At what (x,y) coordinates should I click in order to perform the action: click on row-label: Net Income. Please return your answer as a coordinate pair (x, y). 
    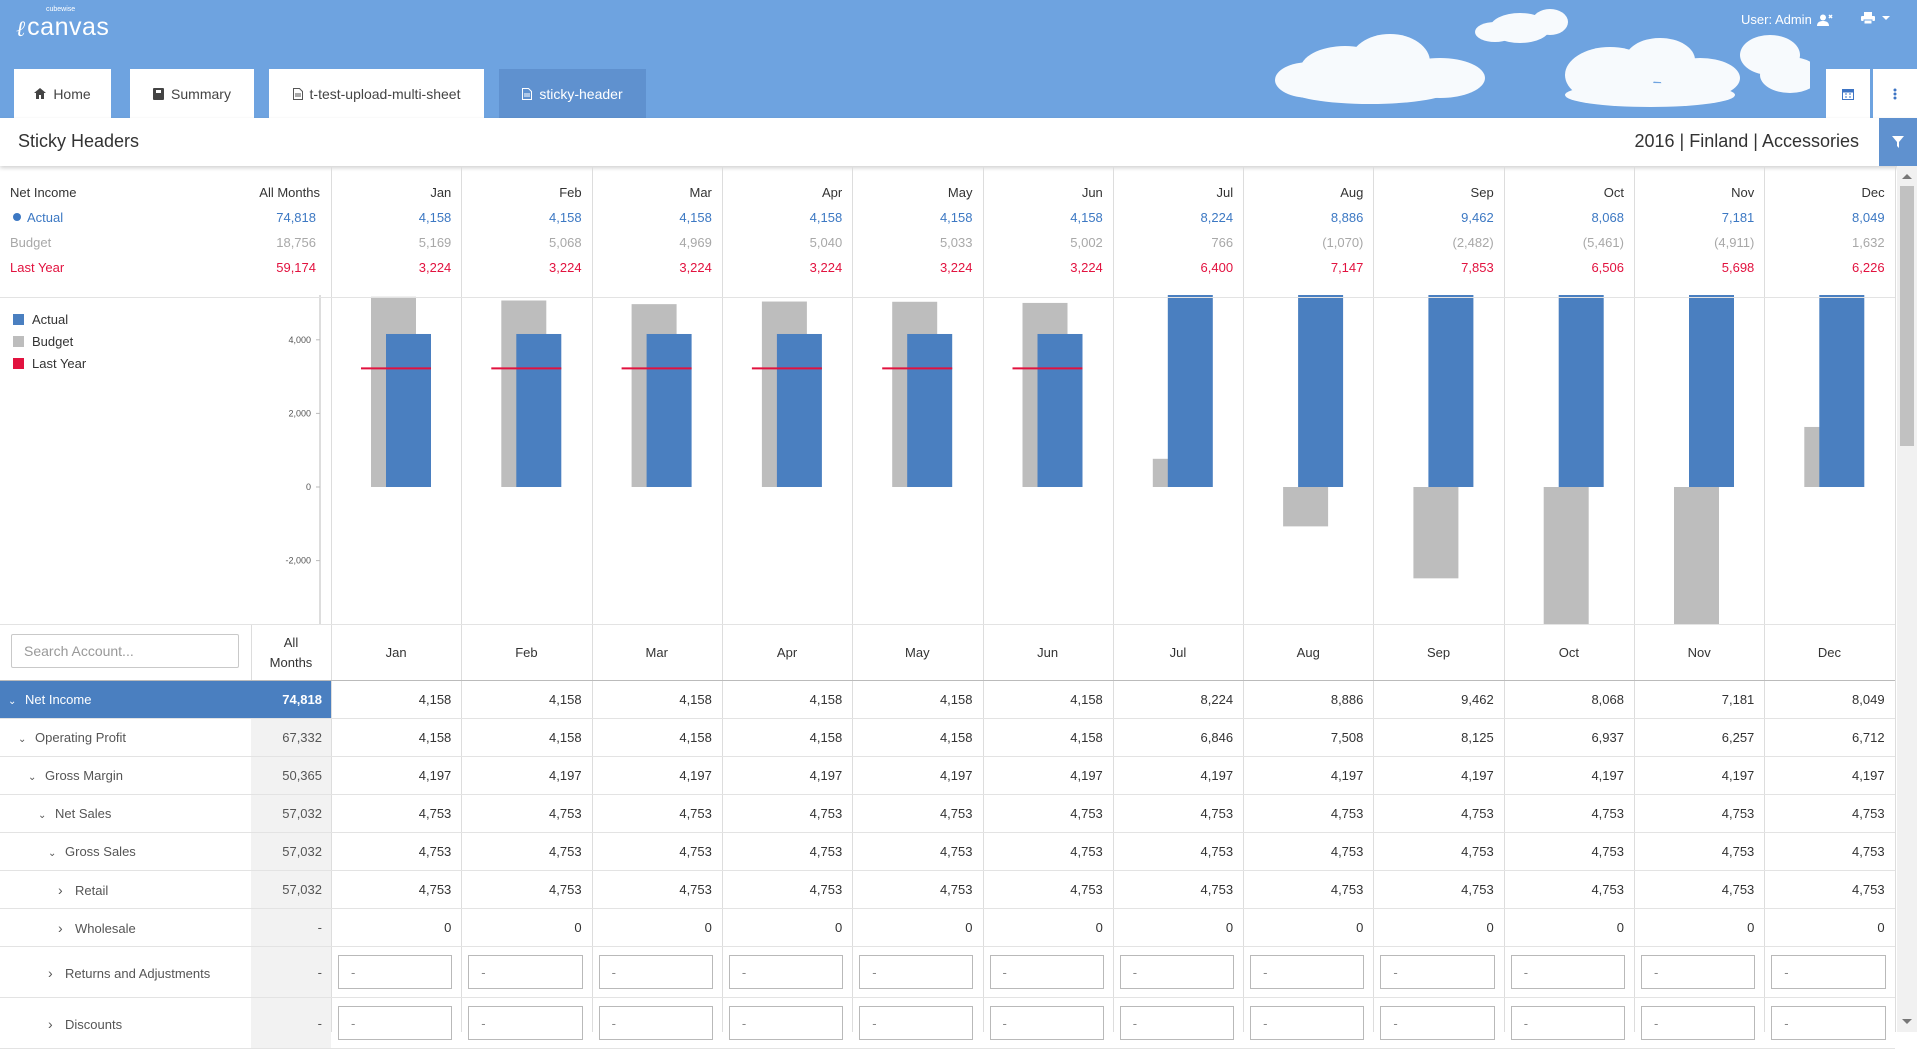
    Looking at the image, I should click on (58, 699).